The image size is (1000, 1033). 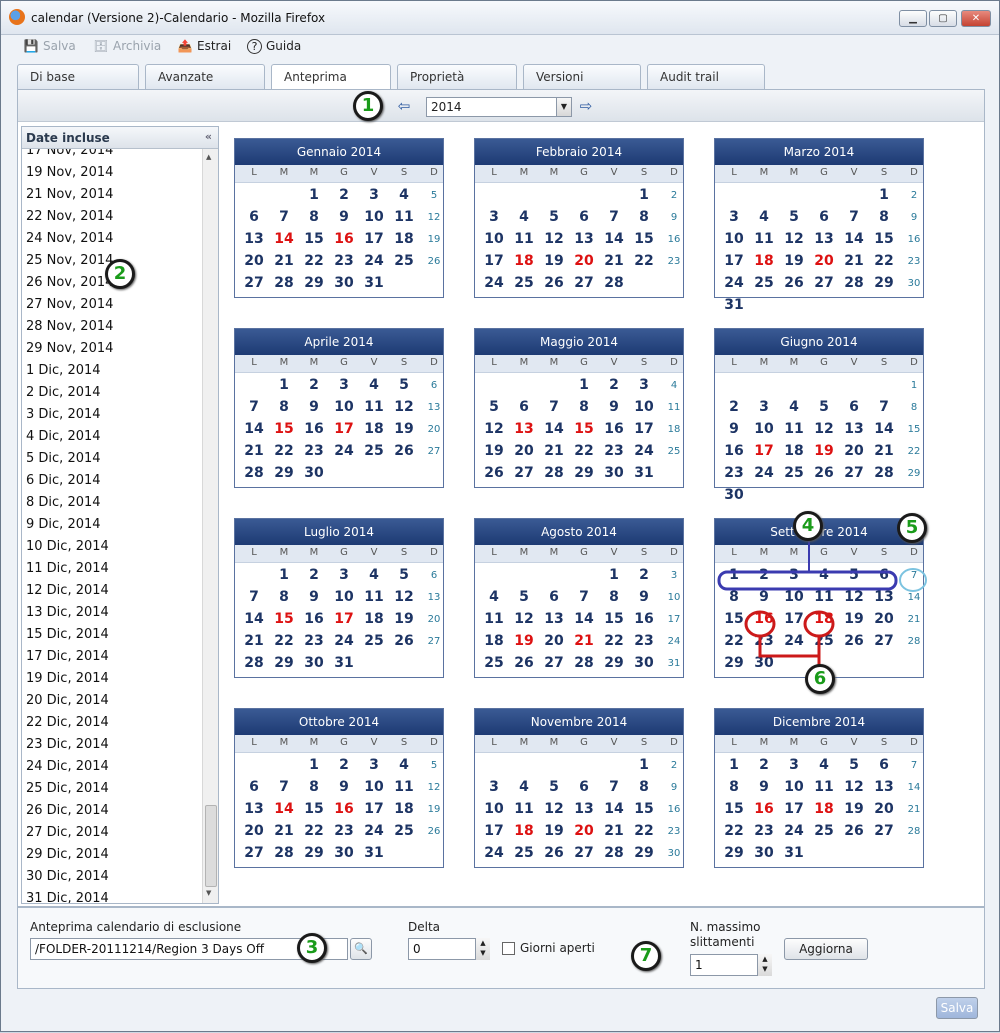 What do you see at coordinates (789, 647) in the screenshot?
I see `holiday-connector-line` at bounding box center [789, 647].